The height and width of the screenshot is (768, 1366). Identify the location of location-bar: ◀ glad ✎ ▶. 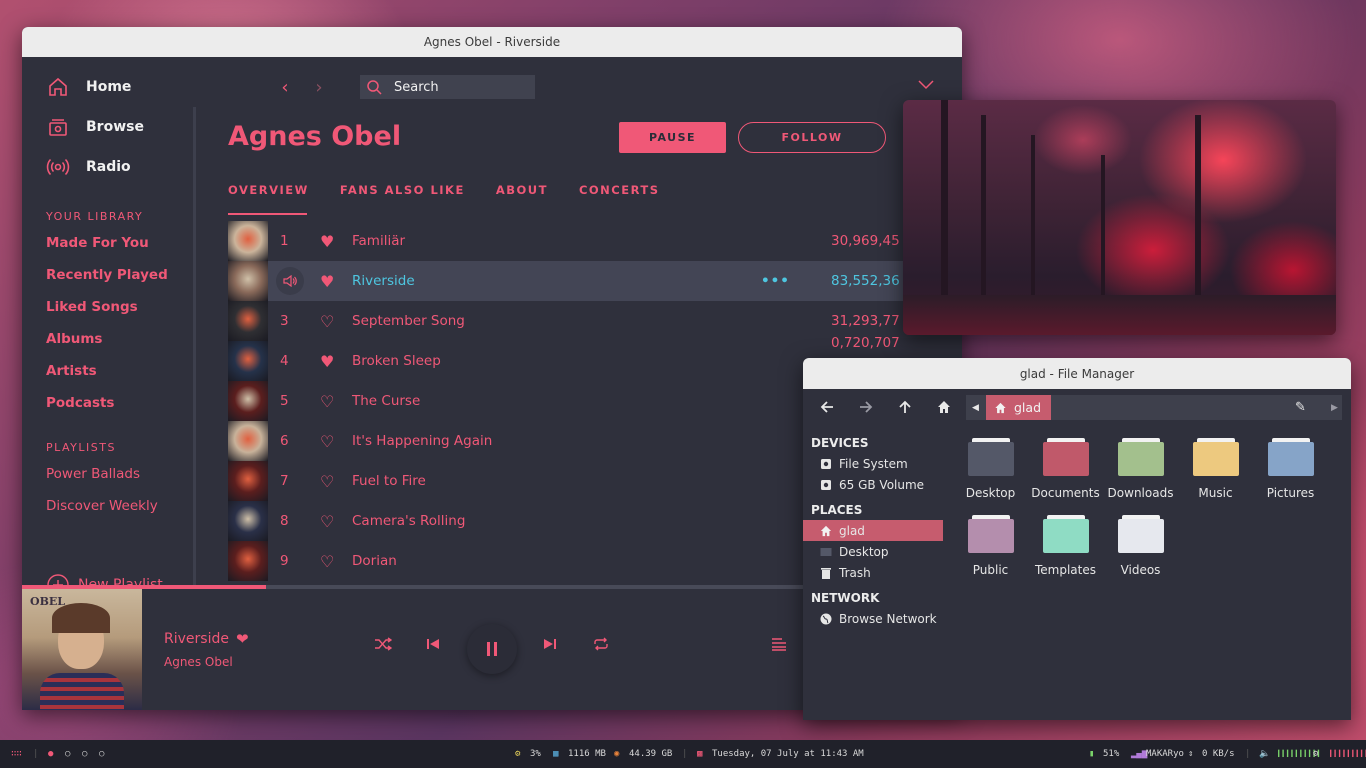
(1154, 407).